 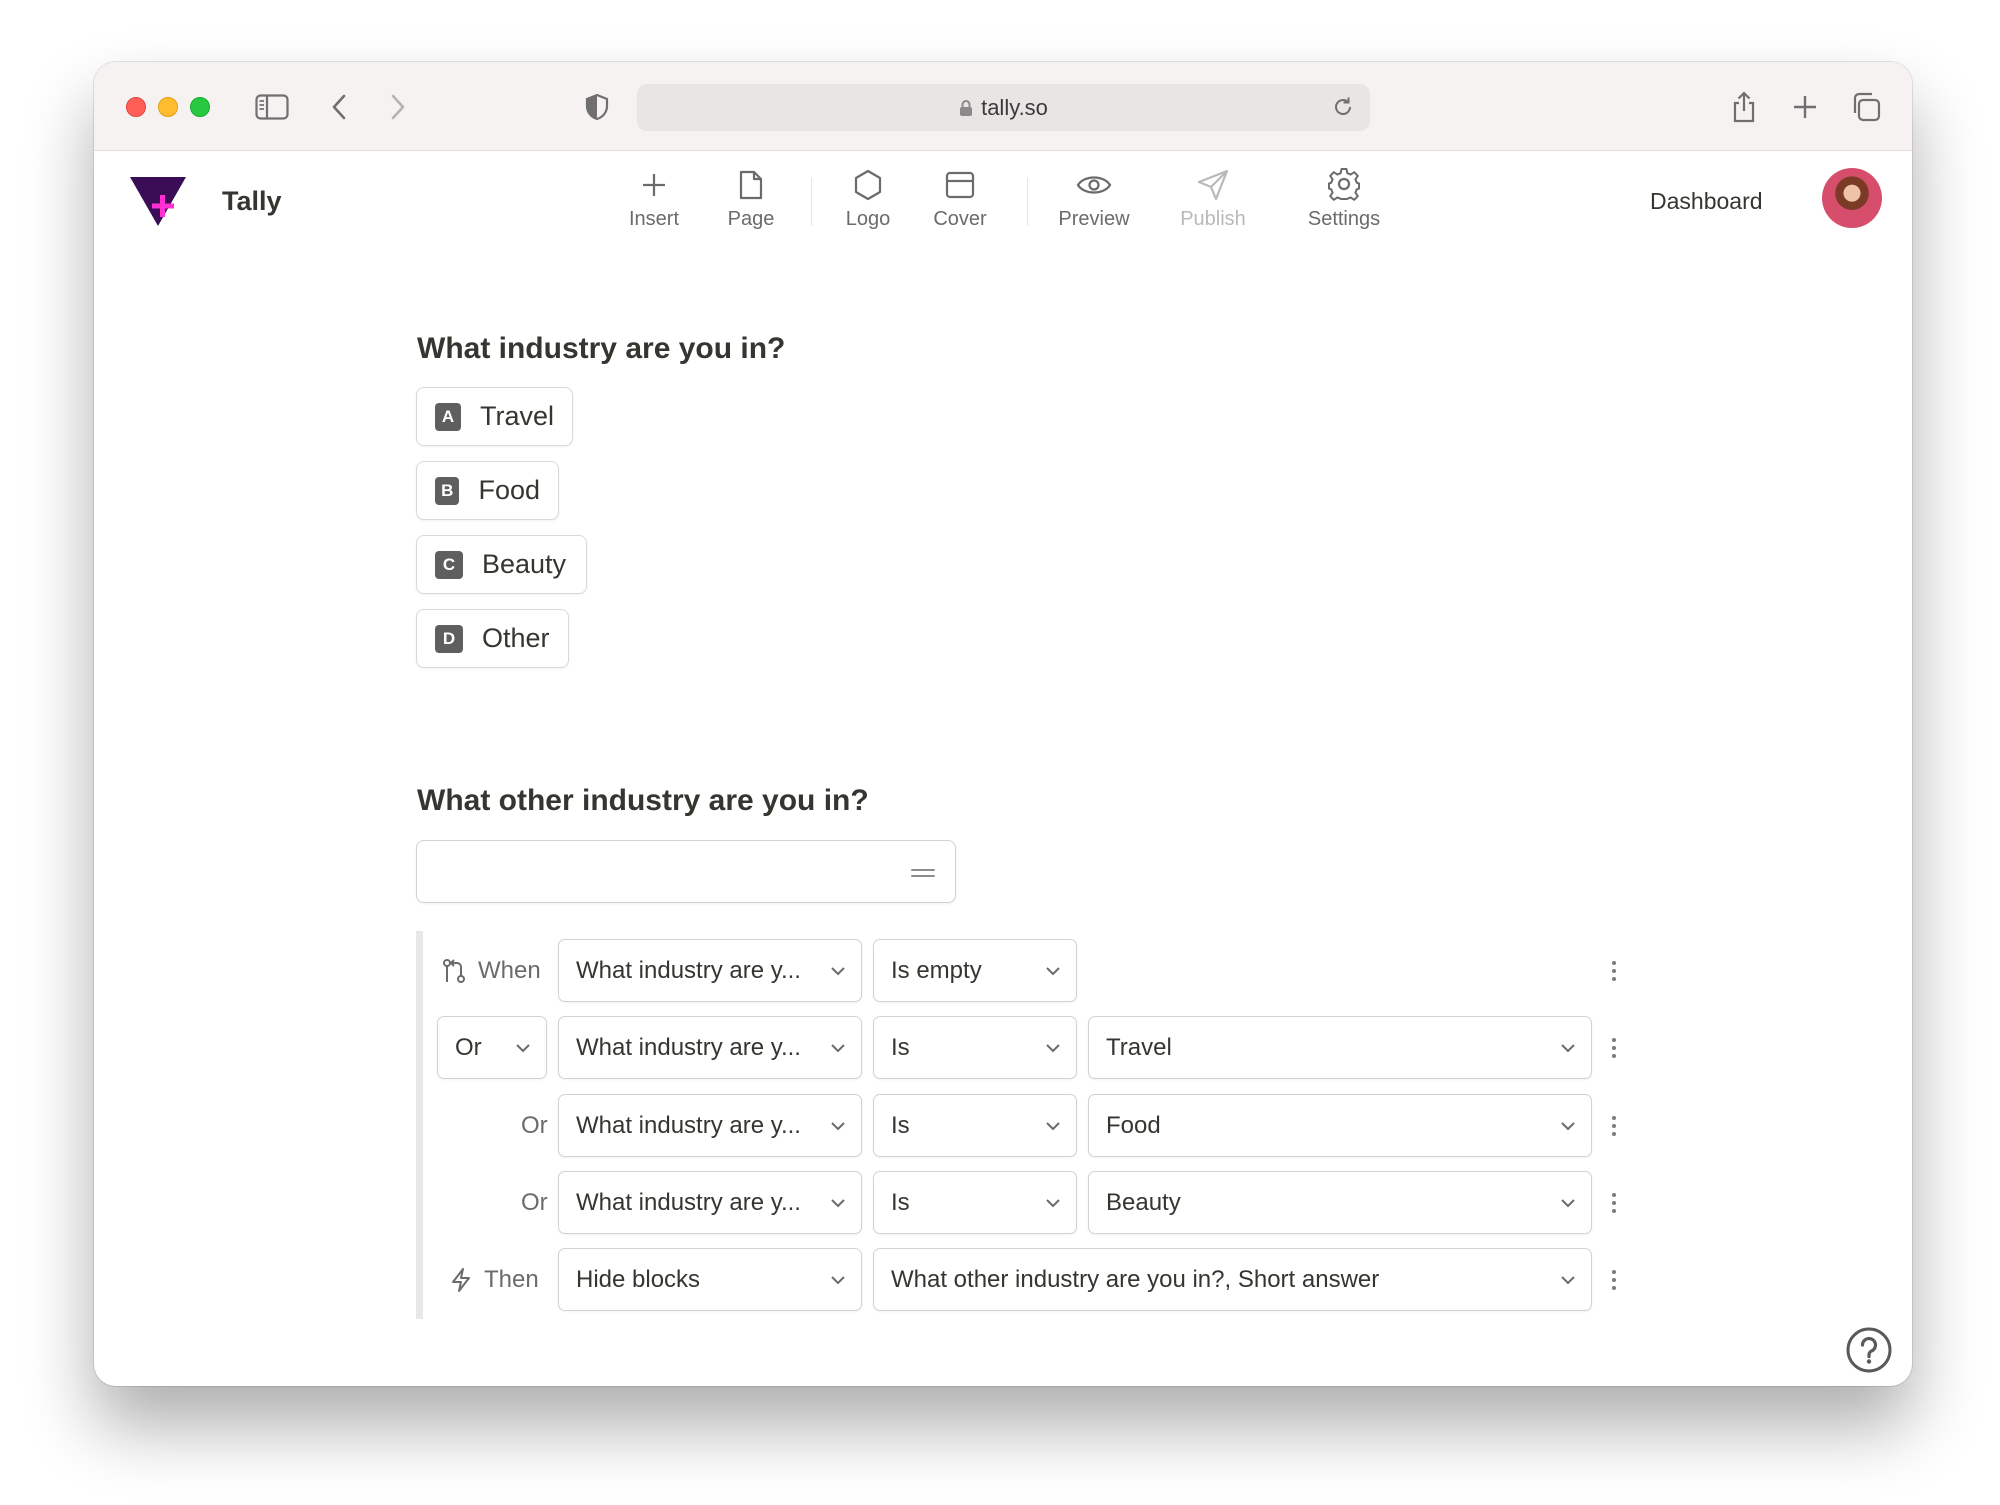 I want to click on share-icon, so click(x=1744, y=107).